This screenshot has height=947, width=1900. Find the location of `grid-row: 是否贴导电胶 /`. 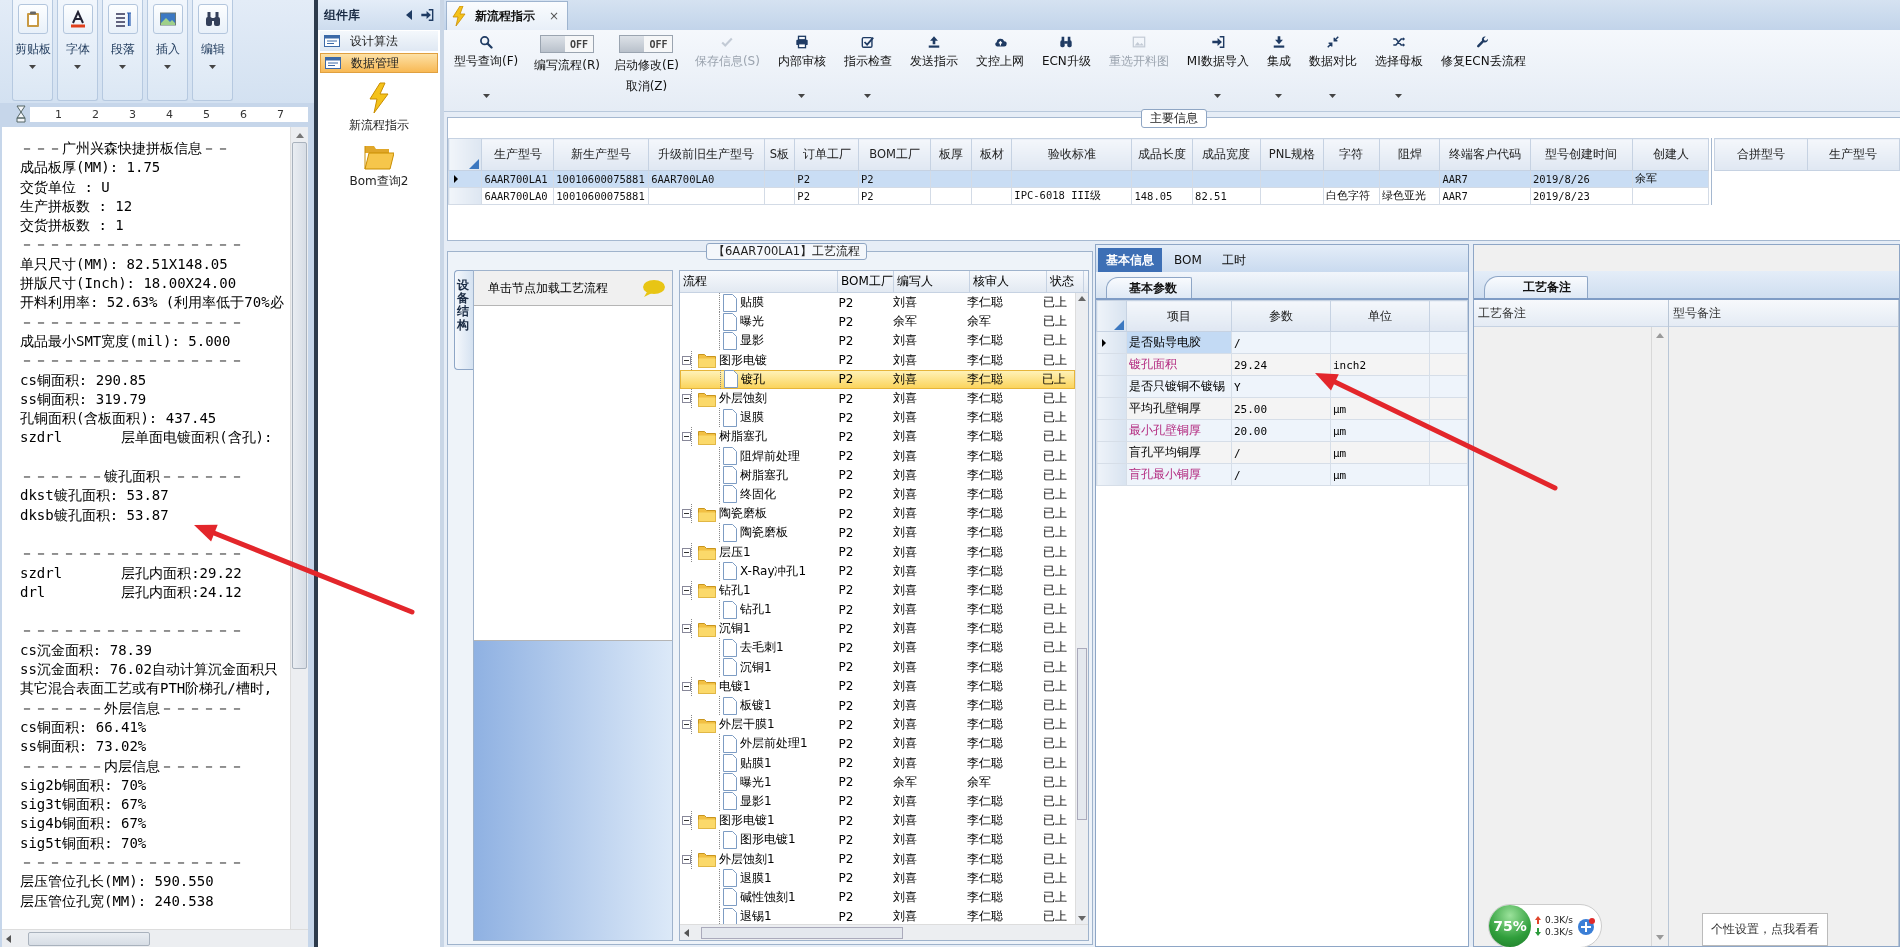

grid-row: 是否贴导电胶 / is located at coordinates (1282, 342).